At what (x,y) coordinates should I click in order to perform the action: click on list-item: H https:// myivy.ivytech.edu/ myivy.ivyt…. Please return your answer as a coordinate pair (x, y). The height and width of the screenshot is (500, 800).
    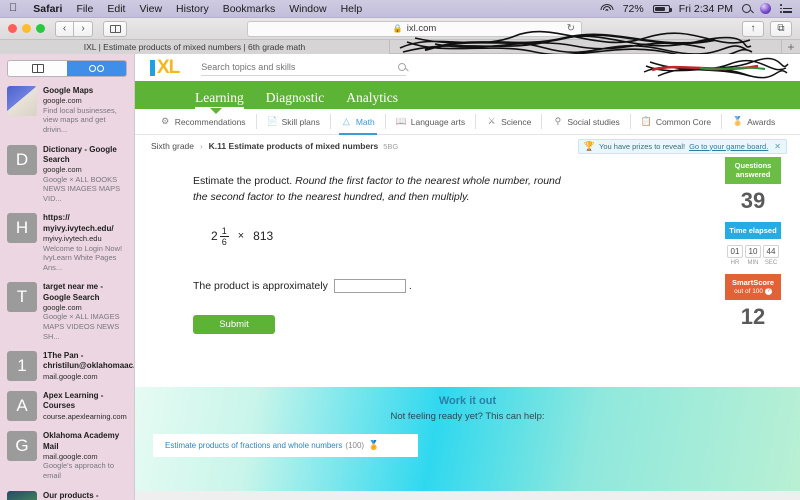
    Looking at the image, I should click on (67, 242).